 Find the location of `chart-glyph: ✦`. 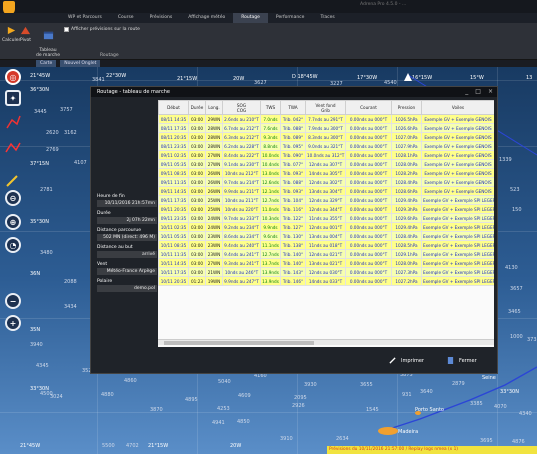

chart-glyph: ✦ is located at coordinates (13, 98).